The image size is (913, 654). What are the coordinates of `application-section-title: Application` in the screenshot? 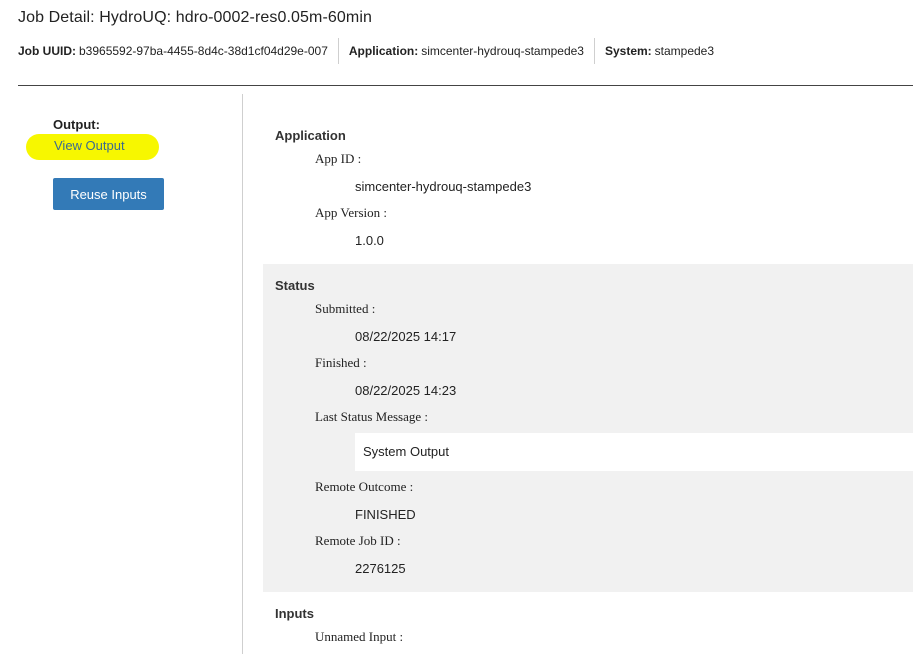 It's located at (310, 135).